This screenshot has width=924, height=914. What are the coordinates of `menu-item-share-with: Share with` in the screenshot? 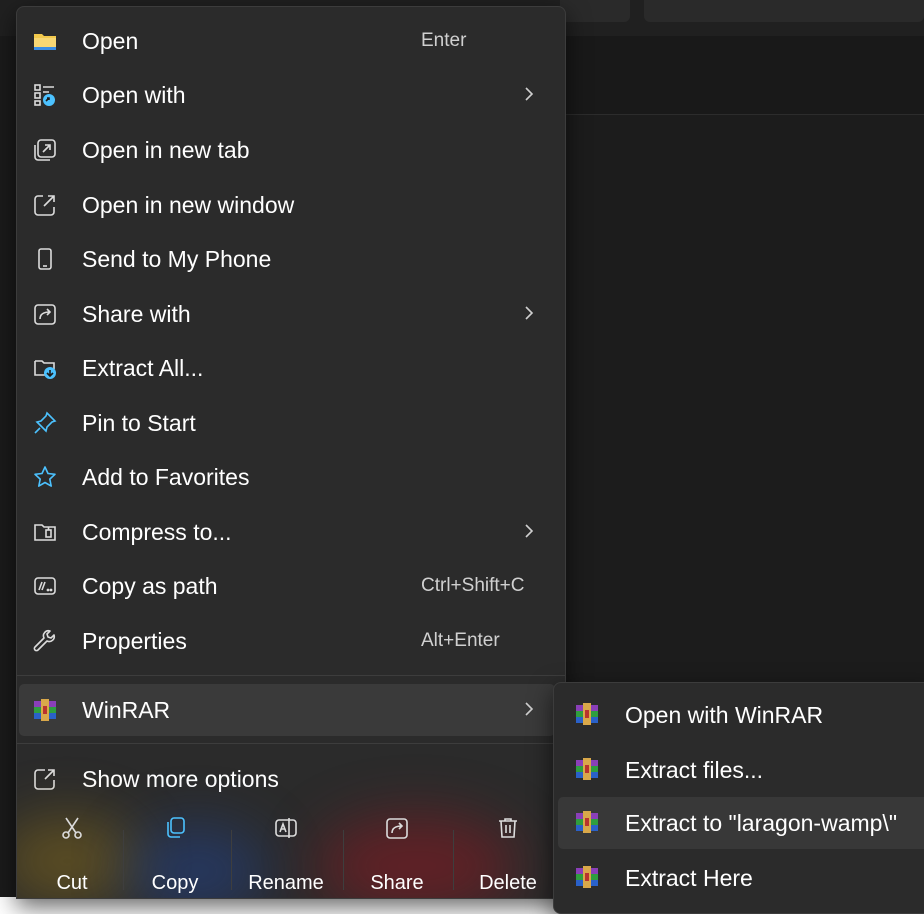 It's located at (290, 314).